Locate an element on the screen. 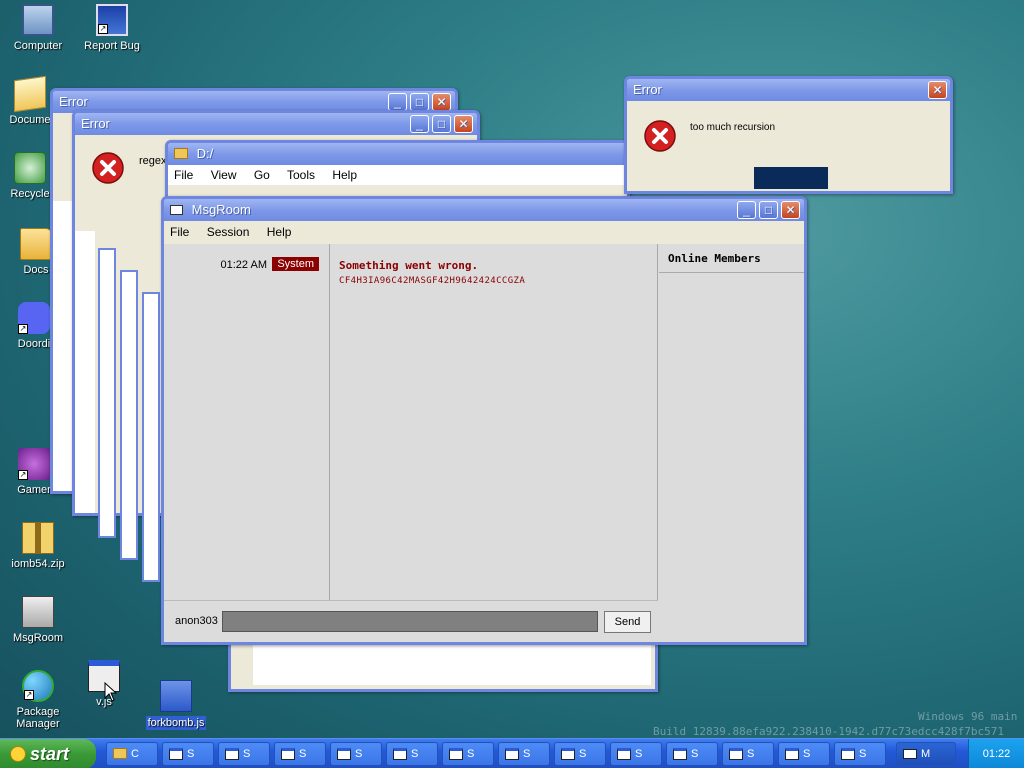 The height and width of the screenshot is (768, 1024). message-input is located at coordinates (410, 621).